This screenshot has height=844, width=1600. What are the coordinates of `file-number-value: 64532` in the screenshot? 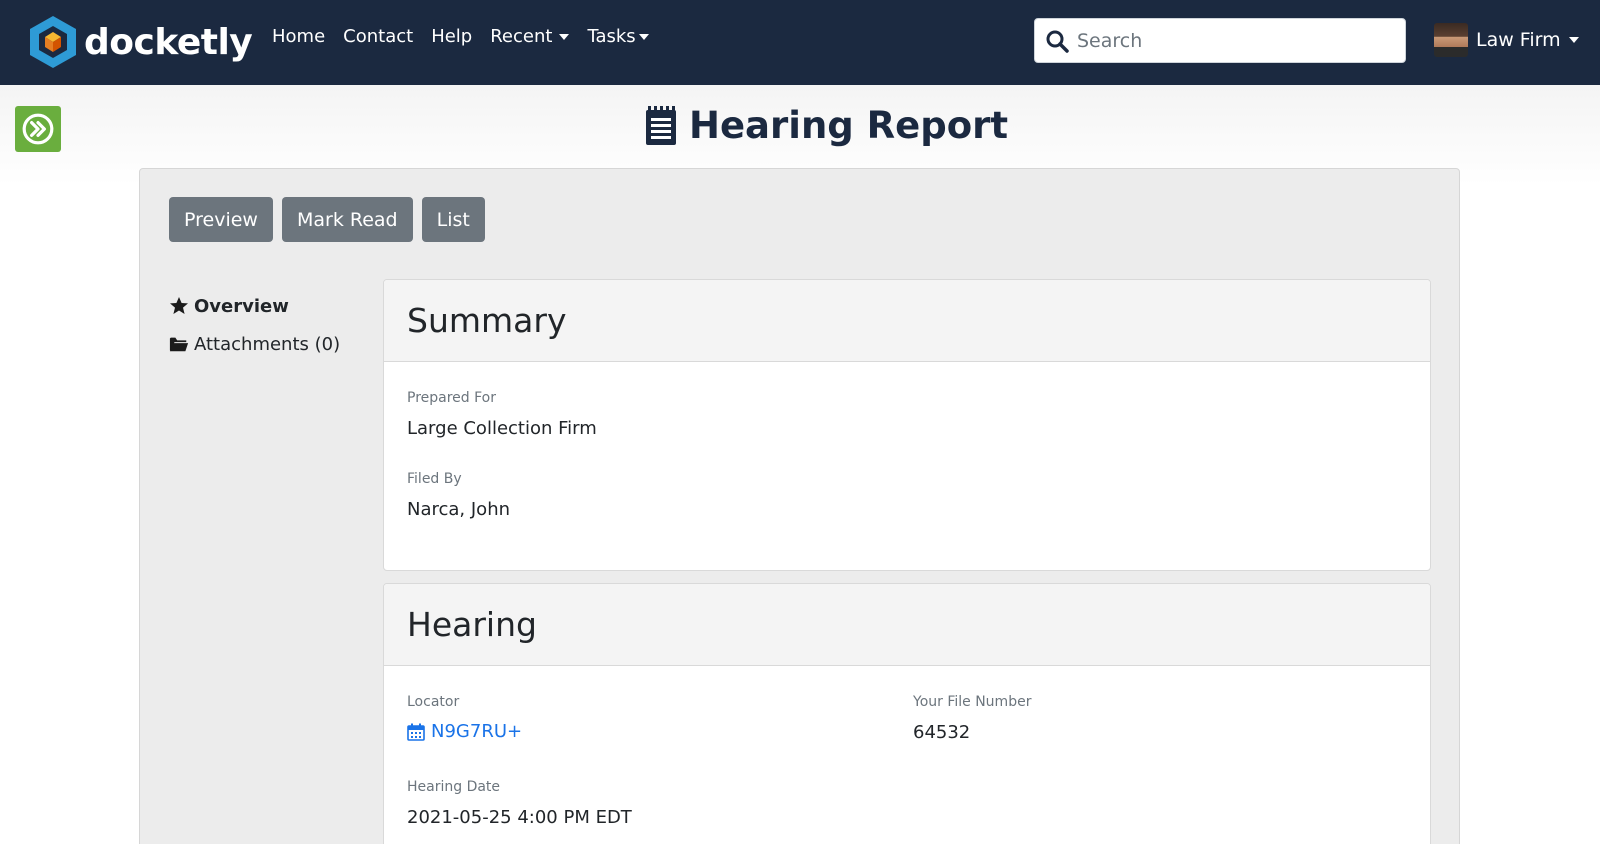 It's located at (942, 732).